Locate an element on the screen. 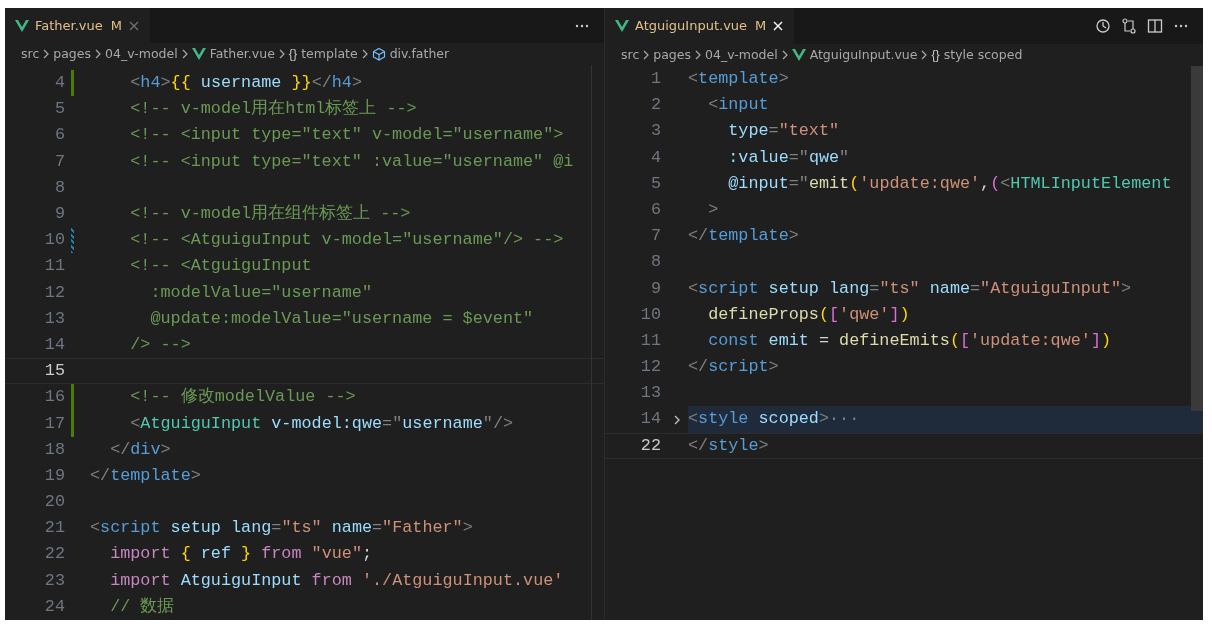 This screenshot has width=1212, height=624. code-line: :modelValue="username" is located at coordinates (260, 292).